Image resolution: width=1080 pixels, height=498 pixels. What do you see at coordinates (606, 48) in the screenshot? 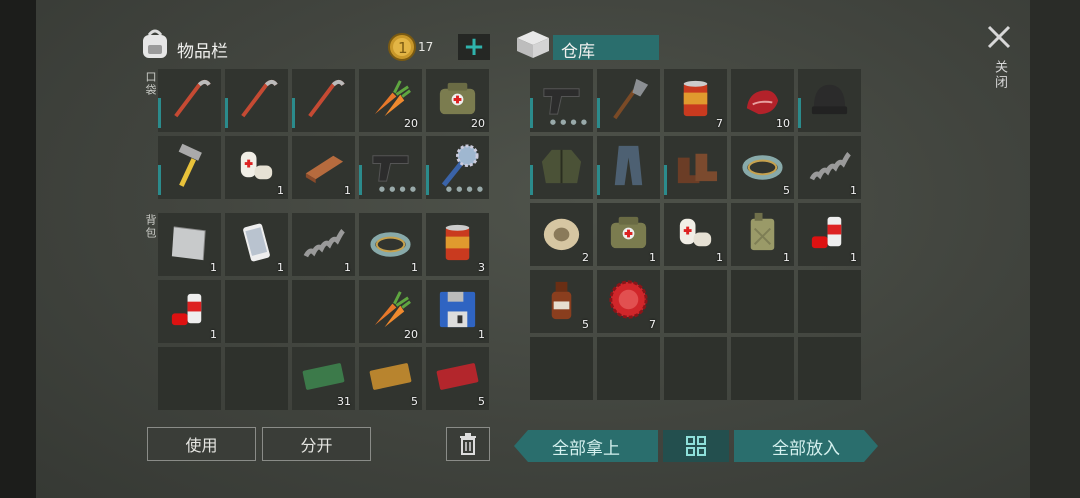
I see `storage-title-bar: 仓库` at bounding box center [606, 48].